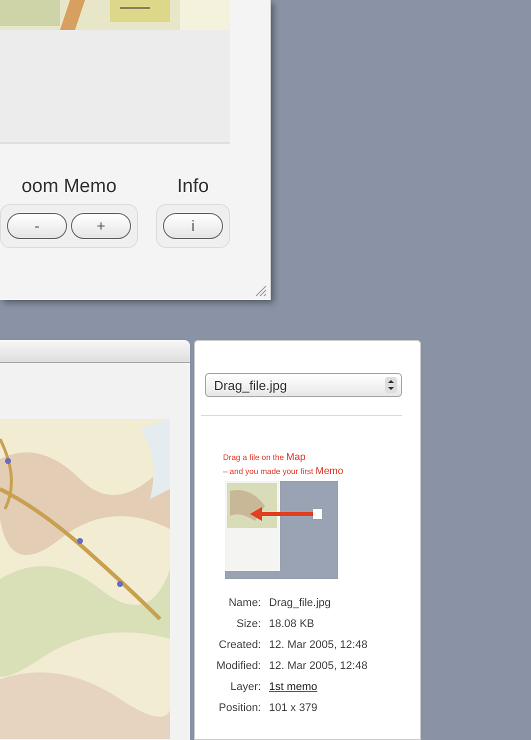 This screenshot has height=740, width=531. Describe the element at coordinates (248, 624) in the screenshot. I see `field-label: Size:` at that location.